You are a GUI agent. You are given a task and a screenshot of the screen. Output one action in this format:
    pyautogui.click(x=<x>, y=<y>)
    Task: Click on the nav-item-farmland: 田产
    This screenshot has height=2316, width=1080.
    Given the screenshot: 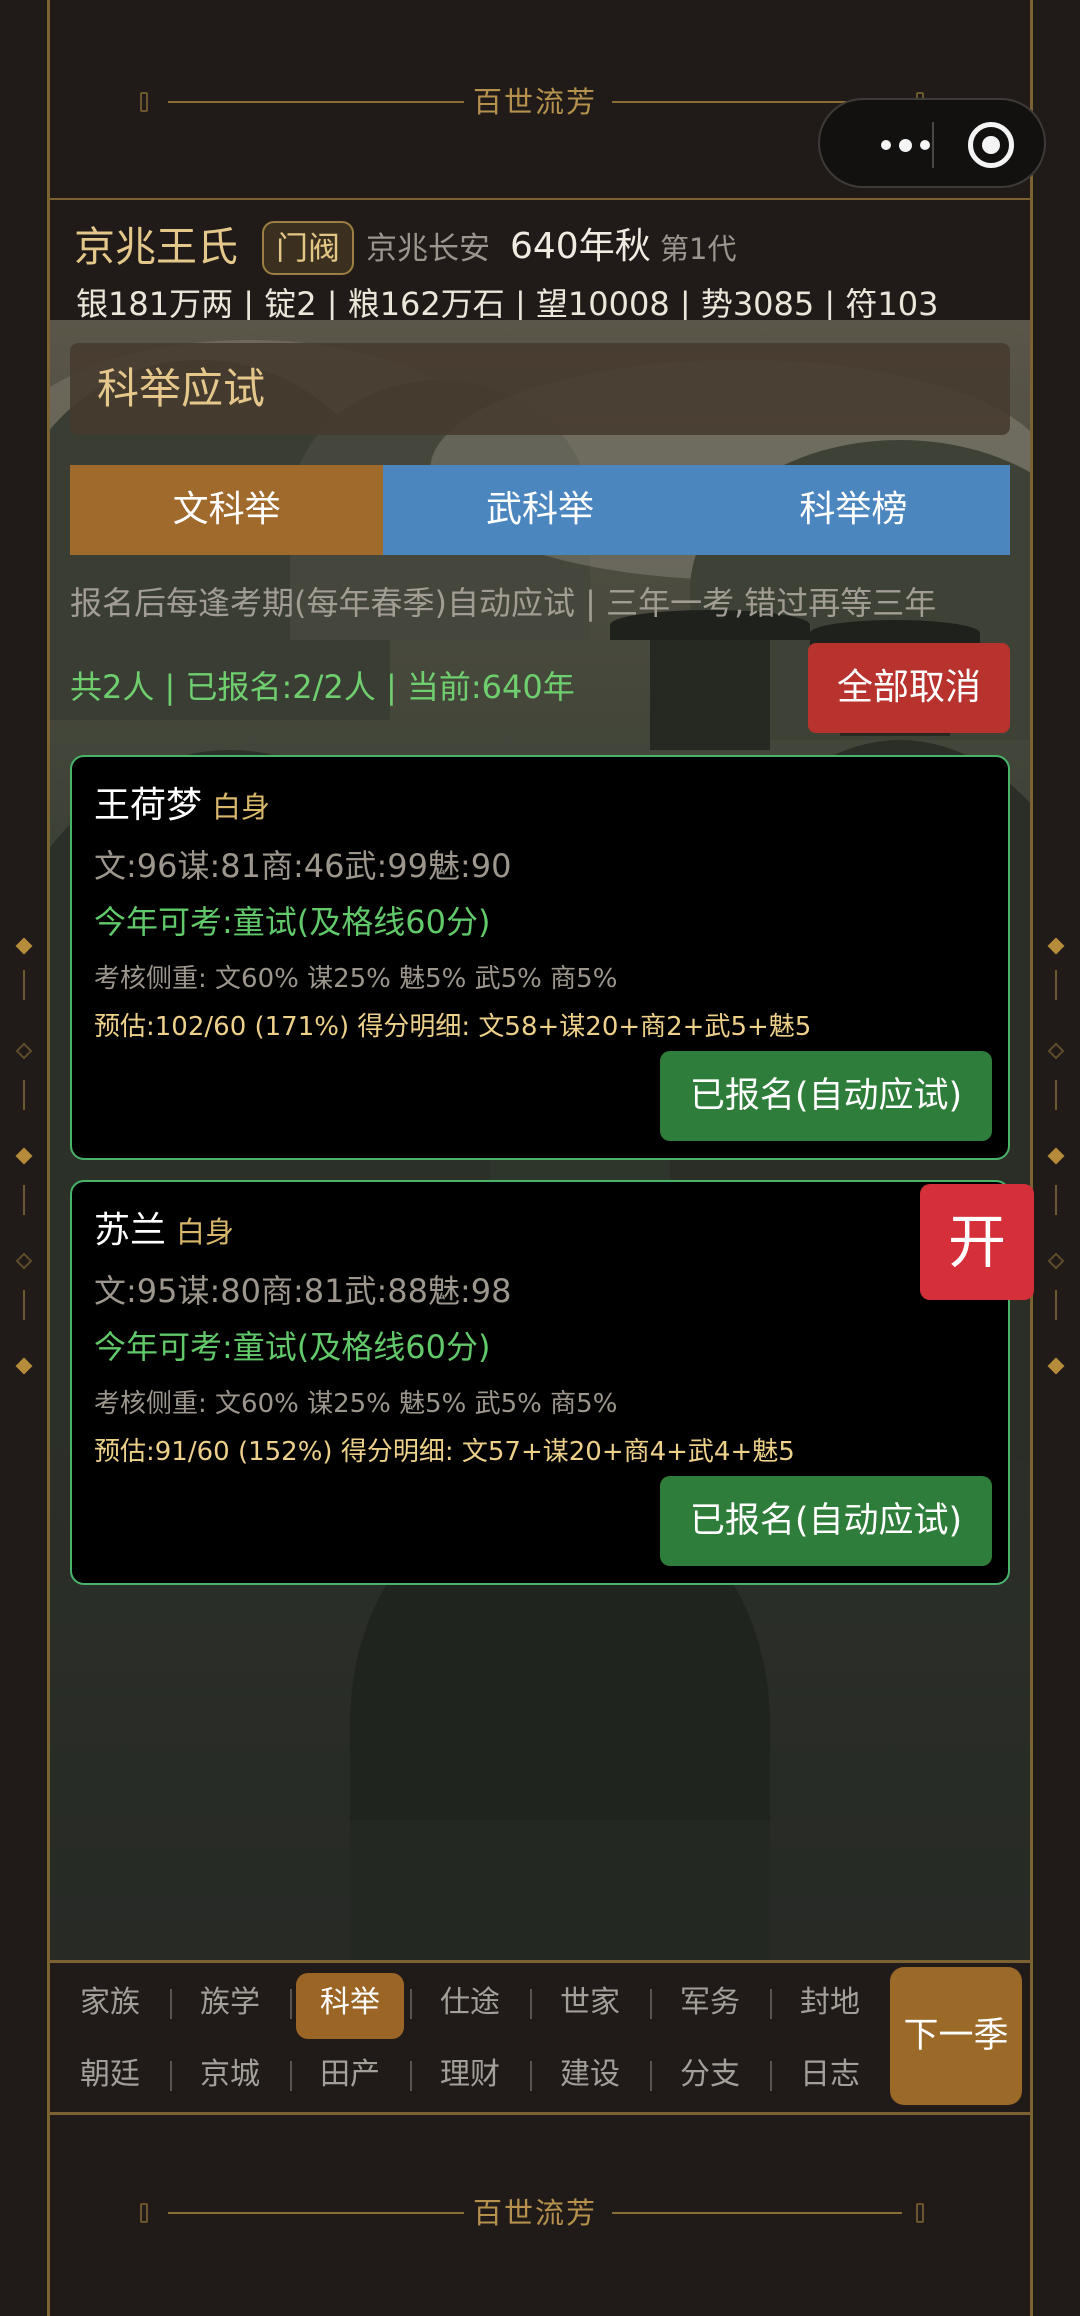 What is the action you would take?
    pyautogui.click(x=350, y=2075)
    